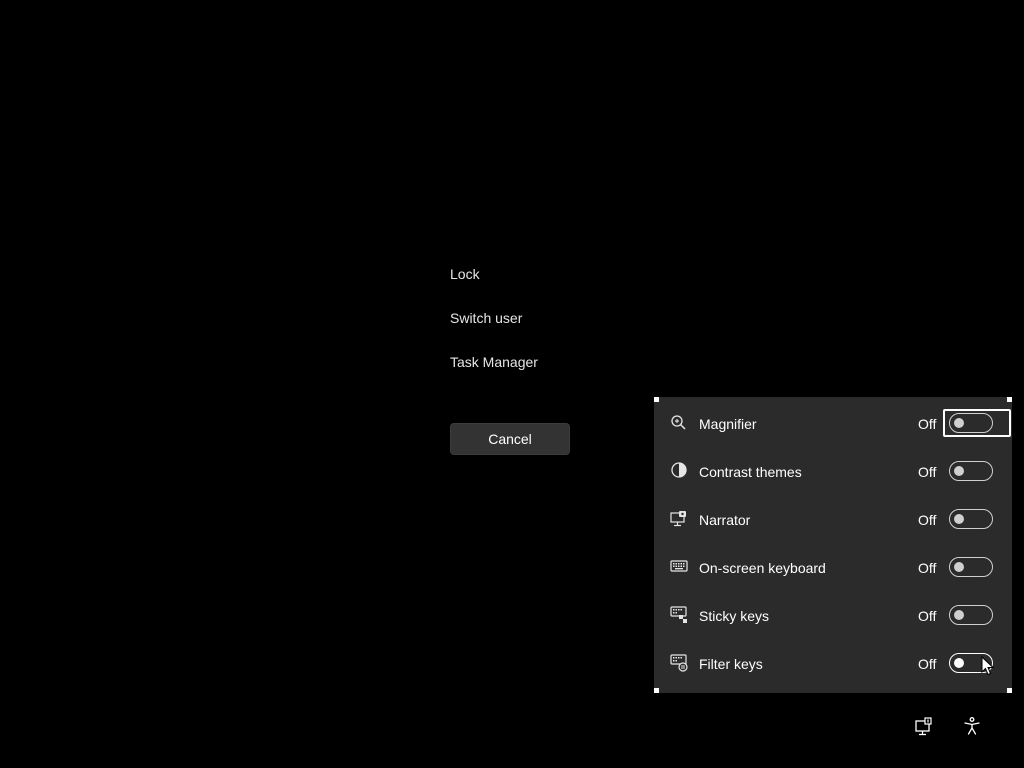 The image size is (1024, 768). What do you see at coordinates (833, 614) in the screenshot?
I see `sticky-keys-row: Sticky keys Off` at bounding box center [833, 614].